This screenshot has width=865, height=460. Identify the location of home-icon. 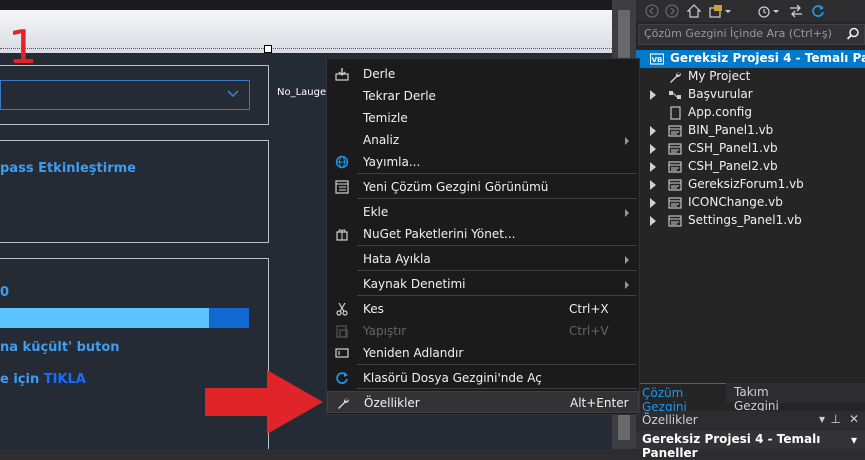
(694, 11).